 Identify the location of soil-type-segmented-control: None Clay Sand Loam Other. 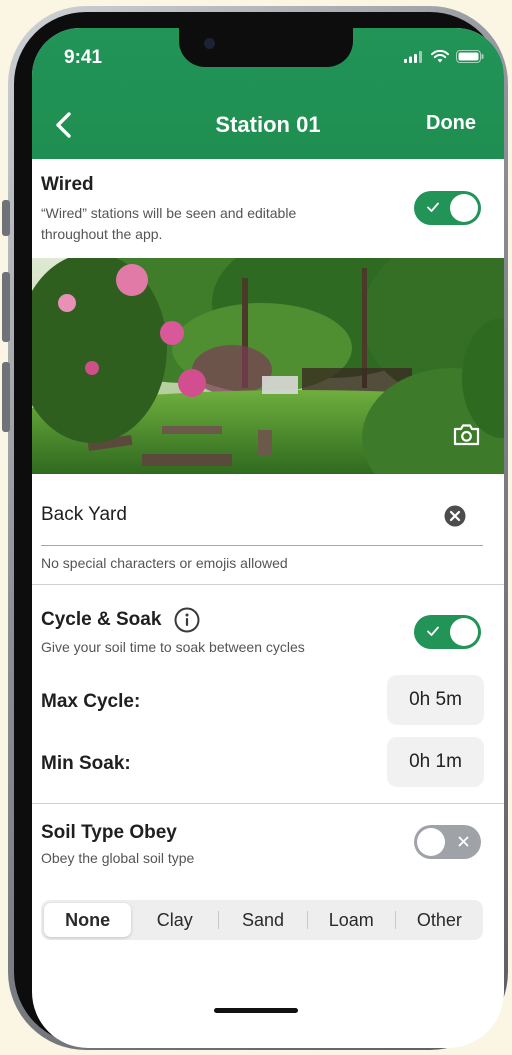
(262, 920).